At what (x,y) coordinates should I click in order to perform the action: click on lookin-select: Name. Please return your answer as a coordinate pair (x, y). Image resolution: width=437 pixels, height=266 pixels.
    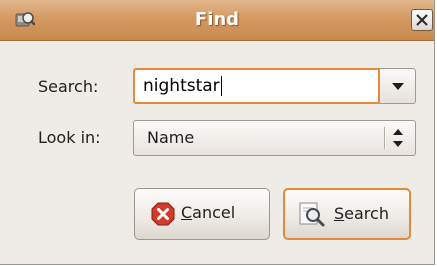
    Looking at the image, I should click on (274, 138).